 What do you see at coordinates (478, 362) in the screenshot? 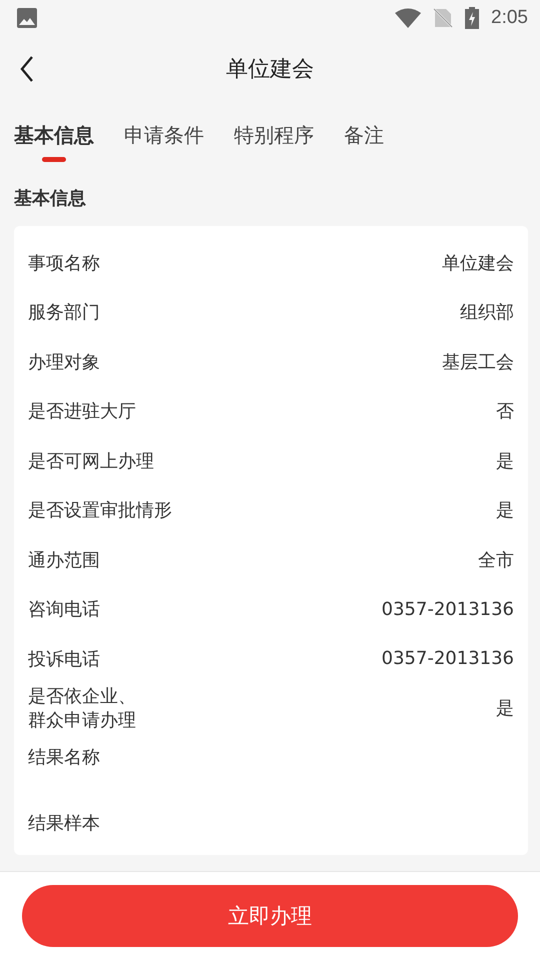
I see `field-value: 基层工会` at bounding box center [478, 362].